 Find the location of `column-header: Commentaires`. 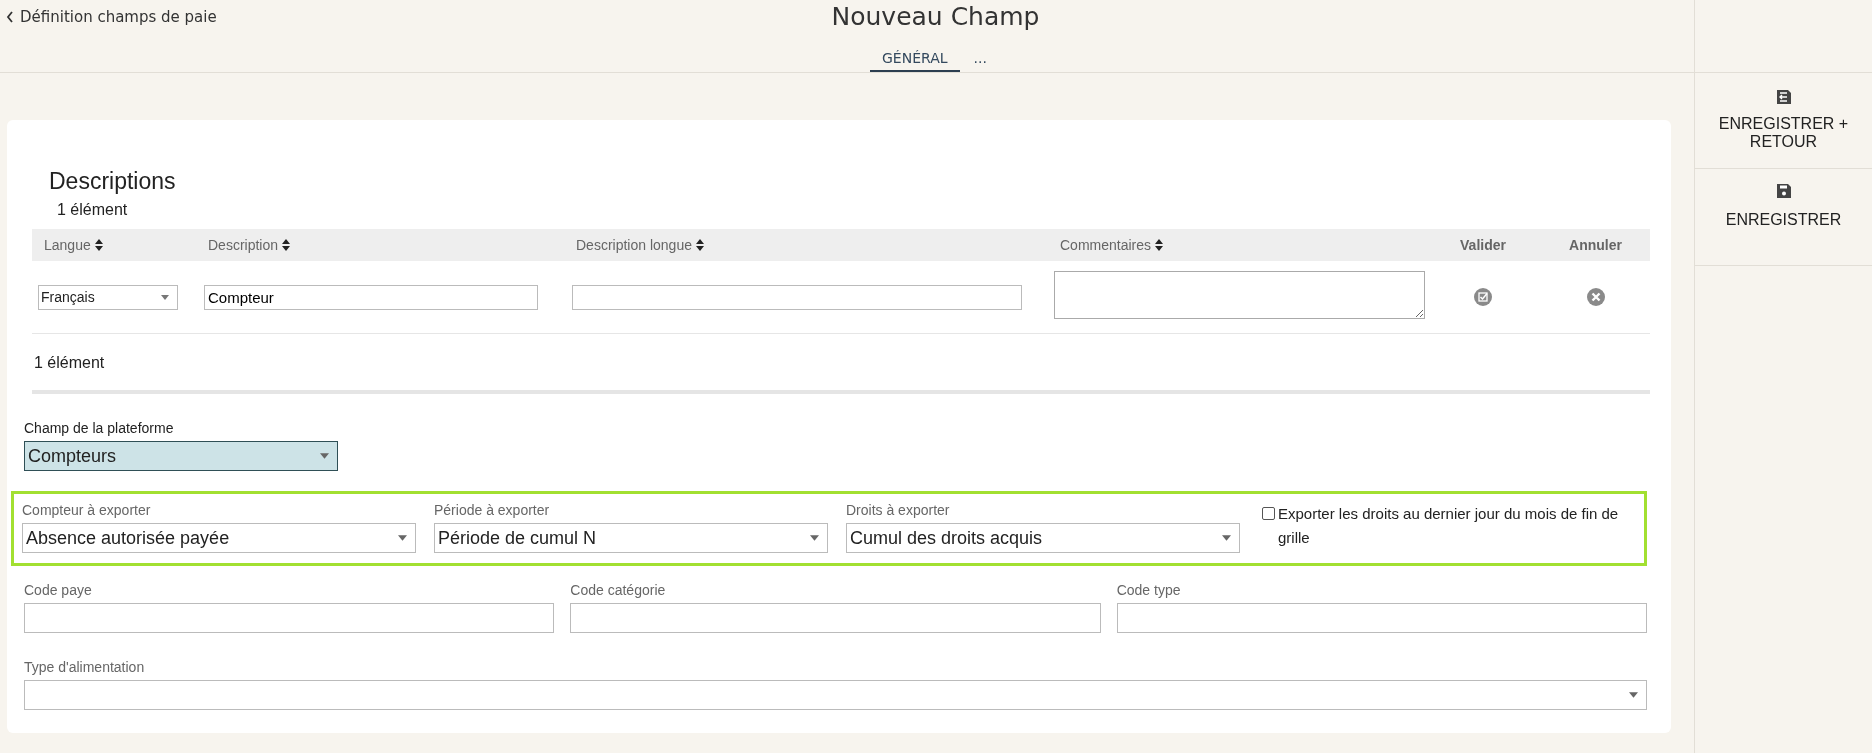

column-header: Commentaires is located at coordinates (1106, 245).